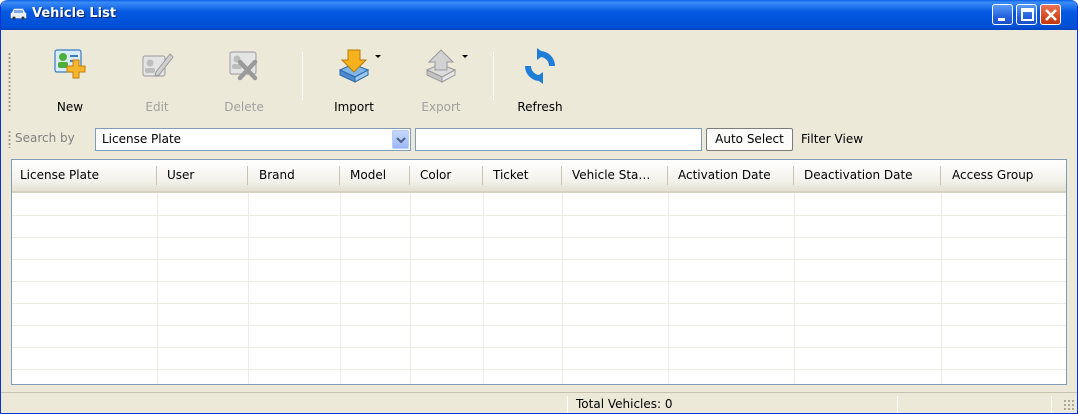  I want to click on maximize-button, so click(1026, 14).